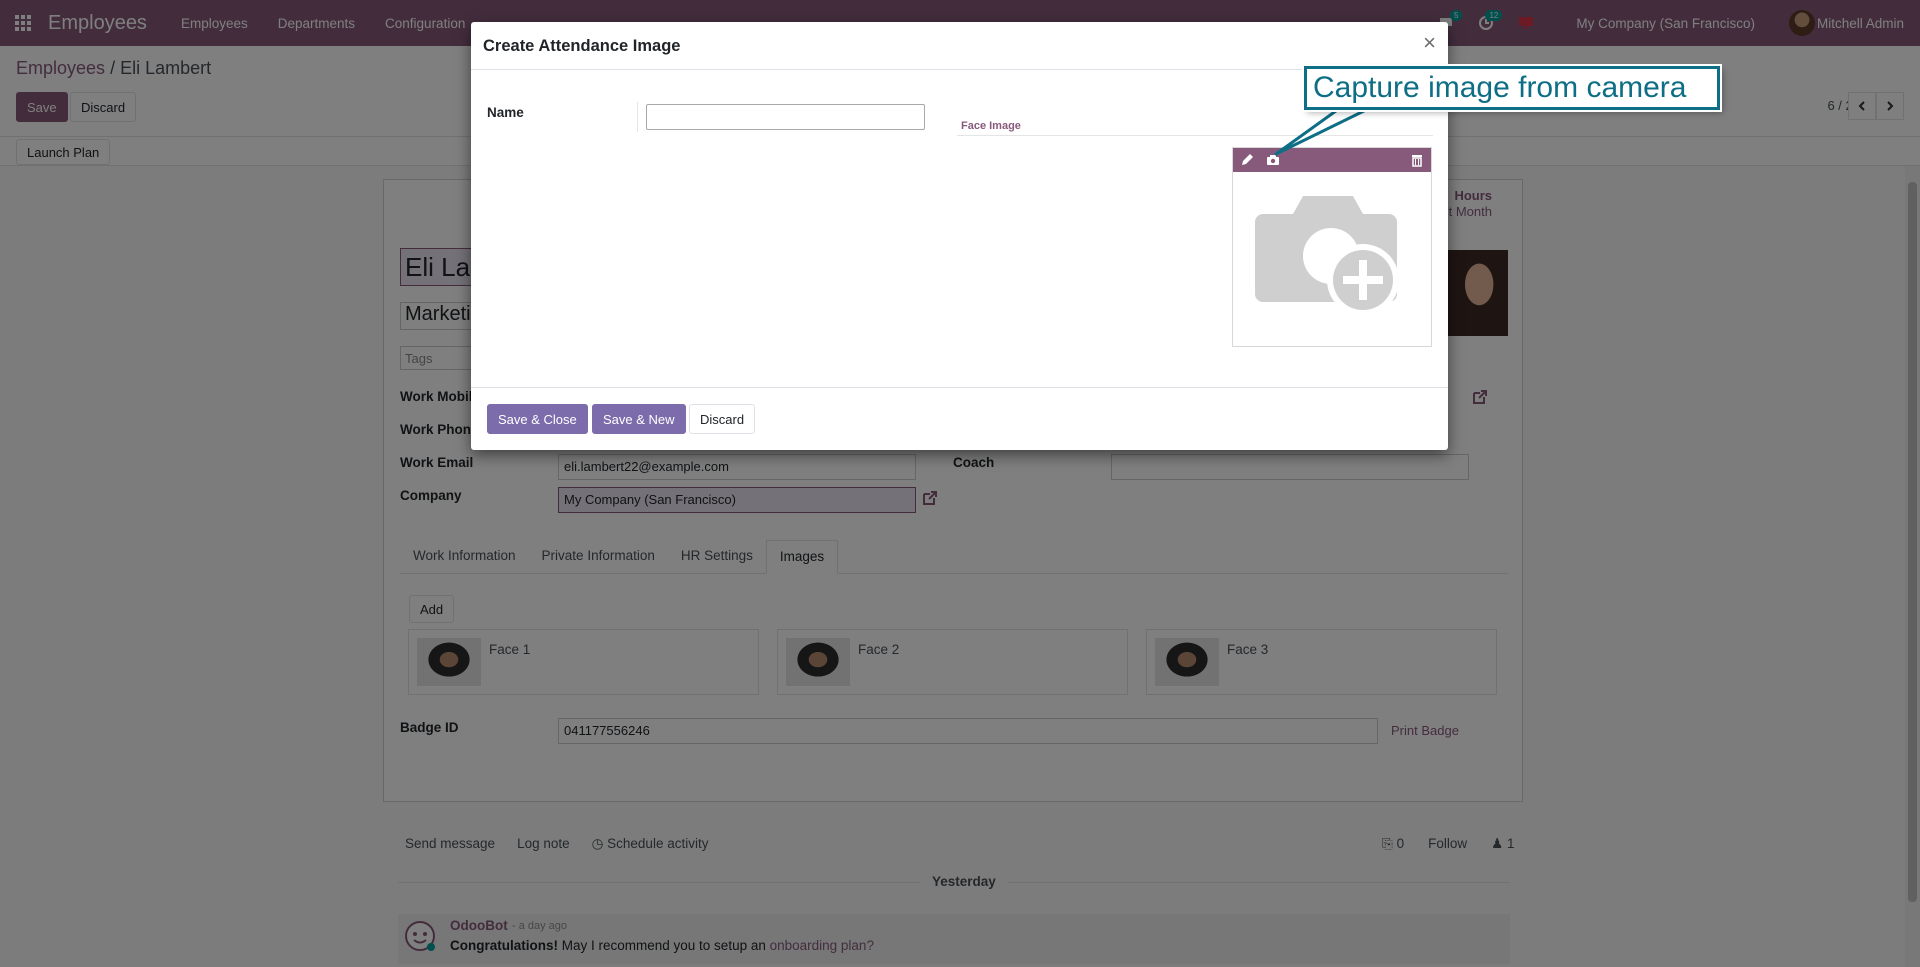  I want to click on camera-placeholder-icon, so click(1327, 256).